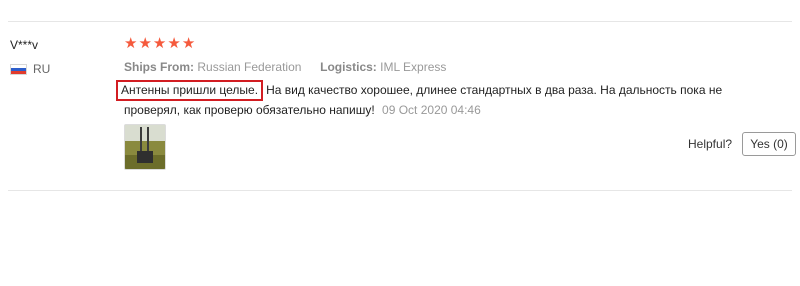 Image resolution: width=800 pixels, height=286 pixels. What do you see at coordinates (400, 190) in the screenshot?
I see `divider-bottom` at bounding box center [400, 190].